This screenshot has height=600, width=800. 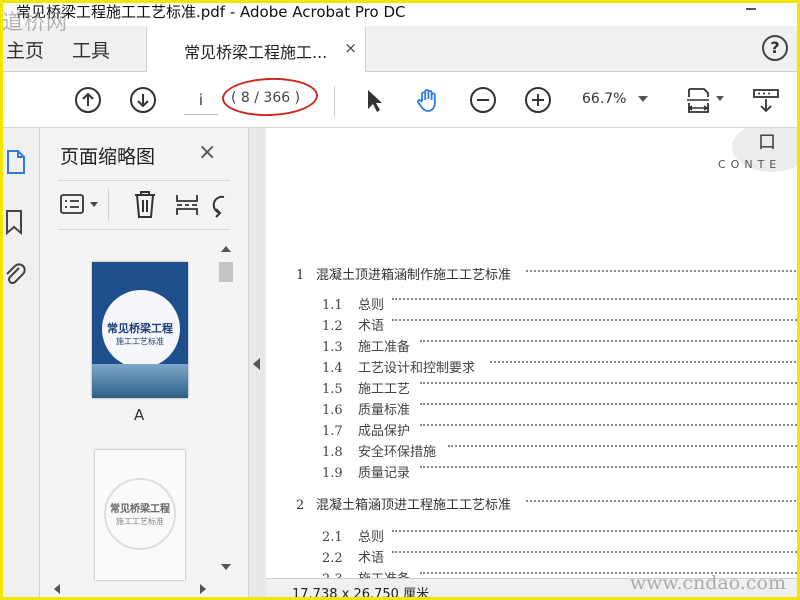 I want to click on toolbar: i ( 8 / 366 ) 66.7%, so click(x=400, y=100).